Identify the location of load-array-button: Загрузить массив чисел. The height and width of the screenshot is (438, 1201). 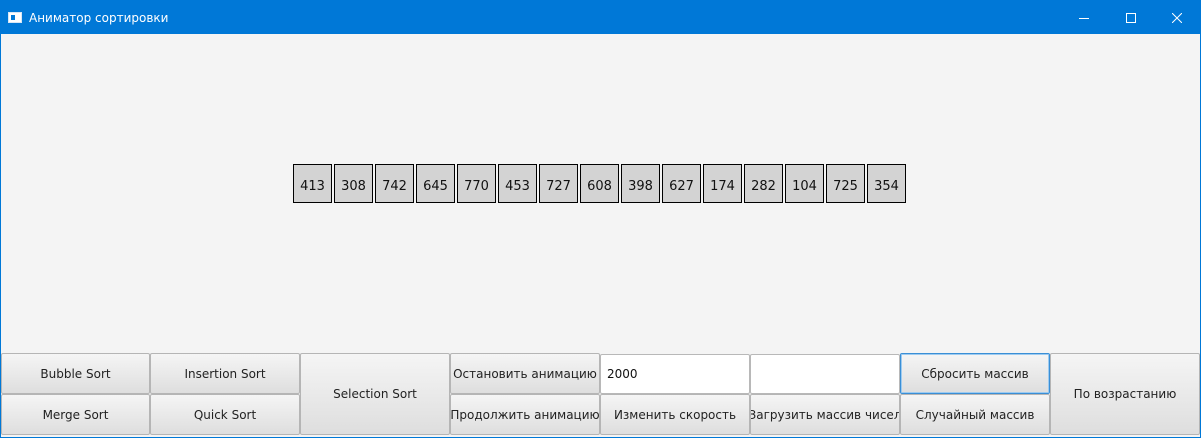
(825, 414).